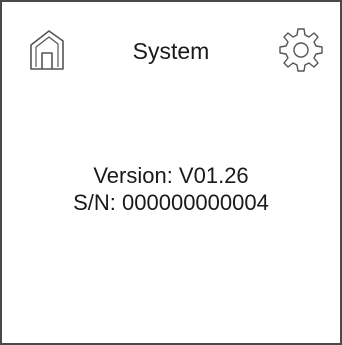 Image resolution: width=342 pixels, height=345 pixels. What do you see at coordinates (171, 175) in the screenshot?
I see `version-text: Version: V01.26` at bounding box center [171, 175].